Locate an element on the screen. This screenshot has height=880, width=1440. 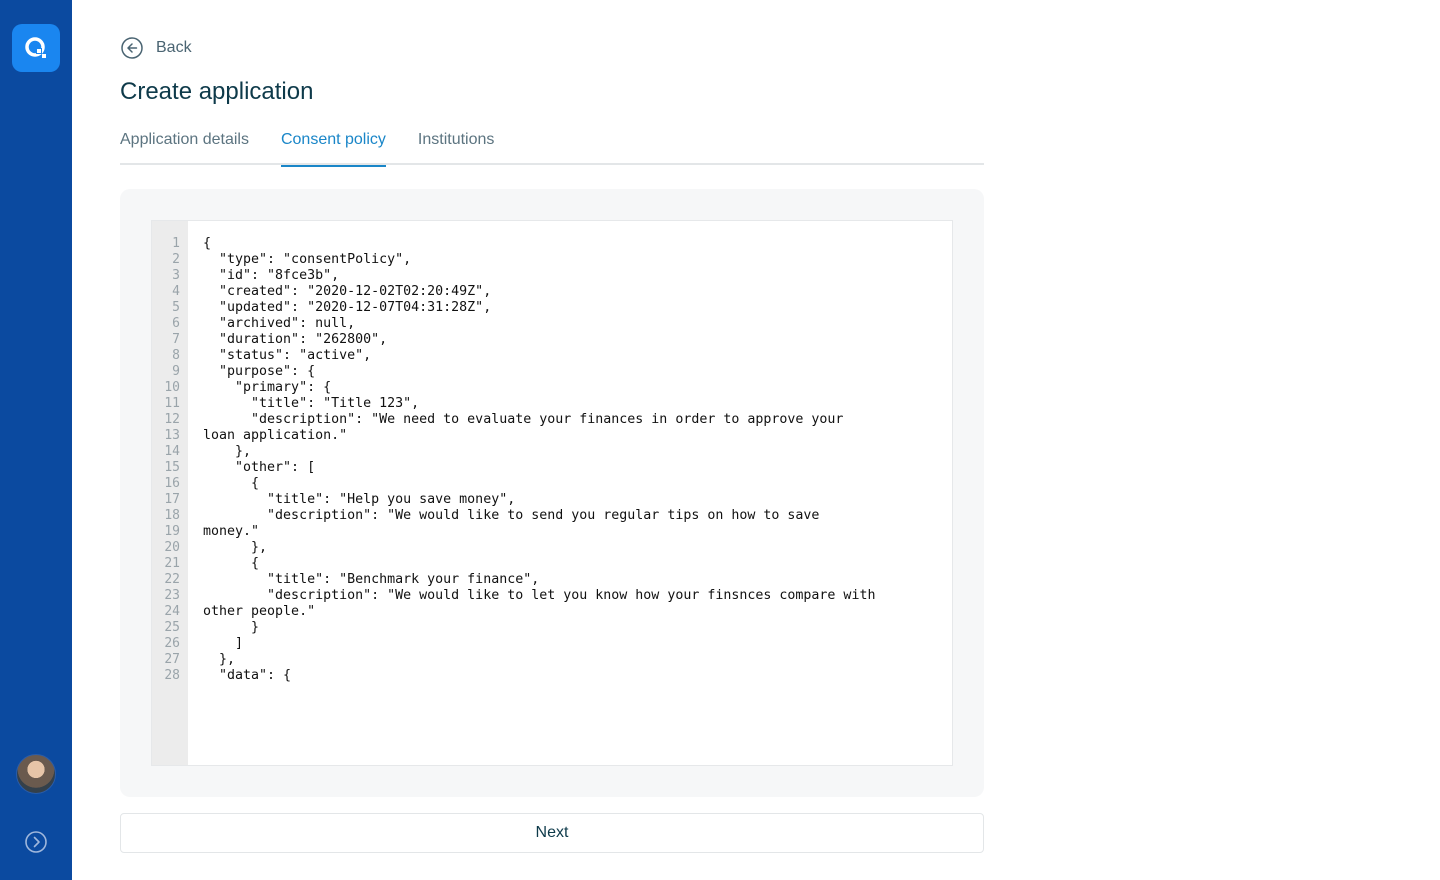
line-number: 5 is located at coordinates (176, 307).